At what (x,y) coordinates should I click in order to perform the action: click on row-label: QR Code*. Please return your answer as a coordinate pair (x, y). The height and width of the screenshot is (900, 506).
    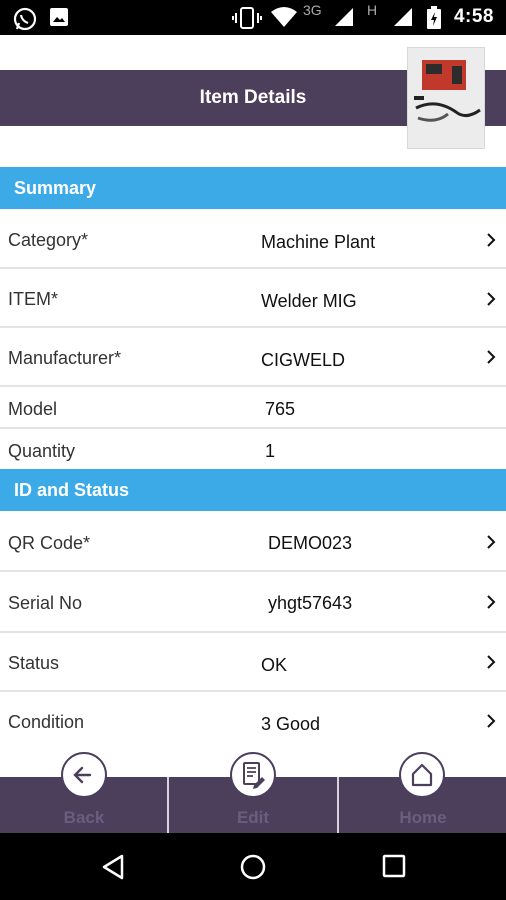
    Looking at the image, I should click on (49, 543).